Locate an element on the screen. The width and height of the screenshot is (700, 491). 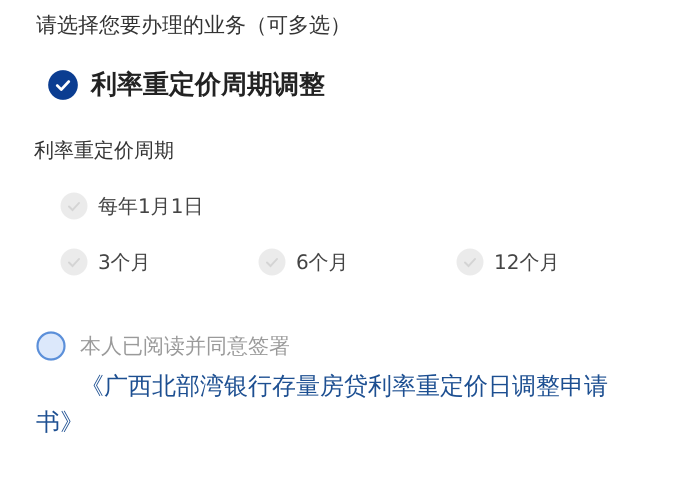
agreement-link: 《广西北部湾银行存量房贷利率重定价日调整申请书》 is located at coordinates (341, 404).